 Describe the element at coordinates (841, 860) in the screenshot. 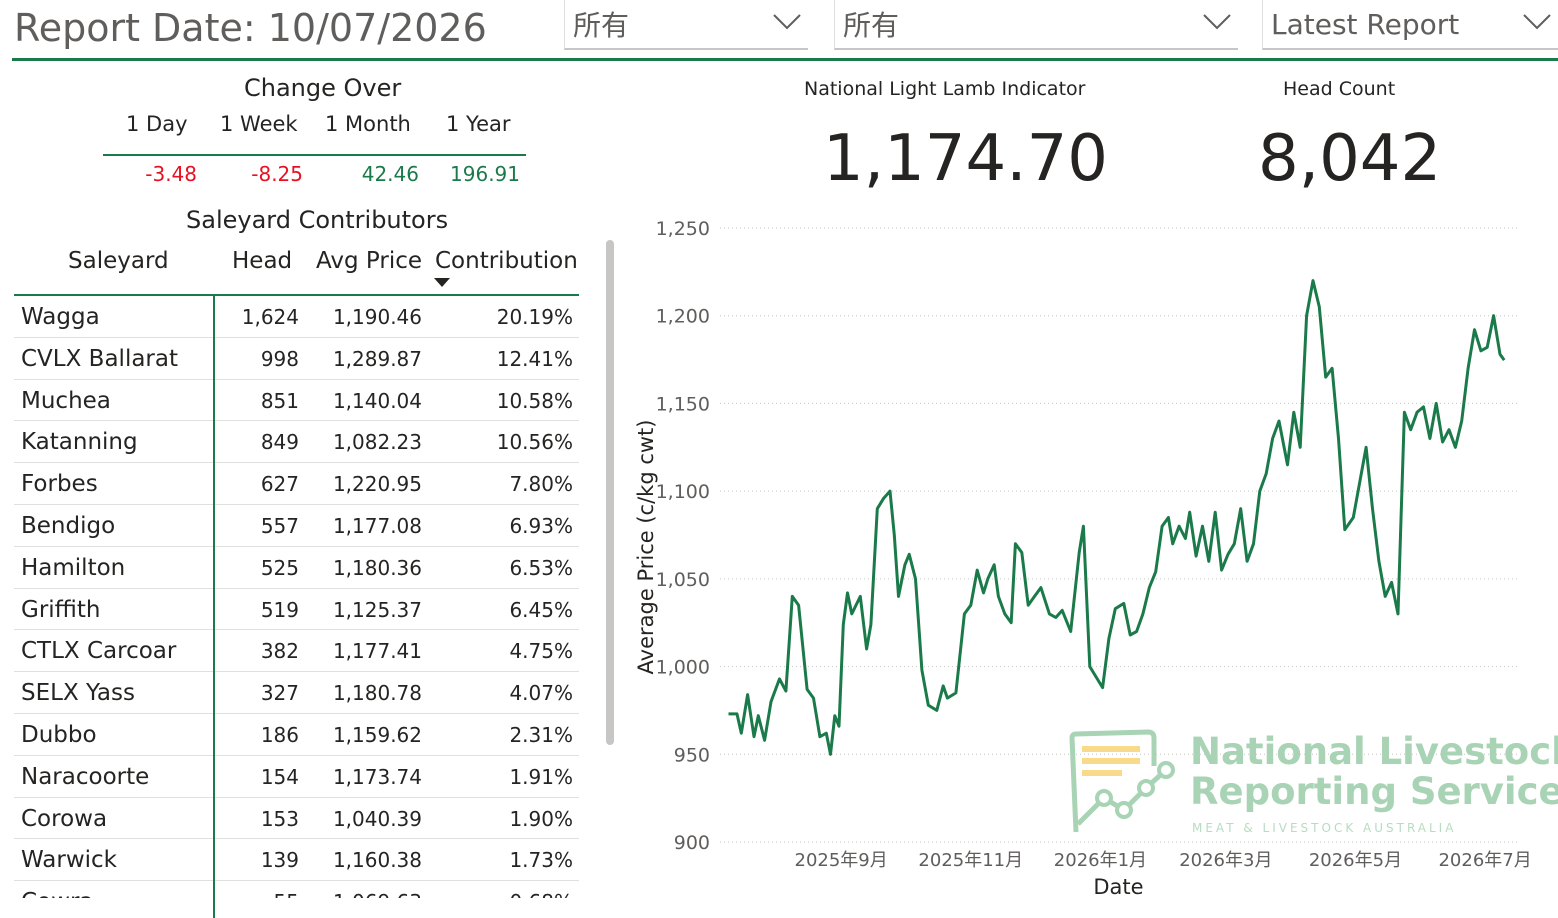

I see `x-tick-label: 2025年9月` at that location.